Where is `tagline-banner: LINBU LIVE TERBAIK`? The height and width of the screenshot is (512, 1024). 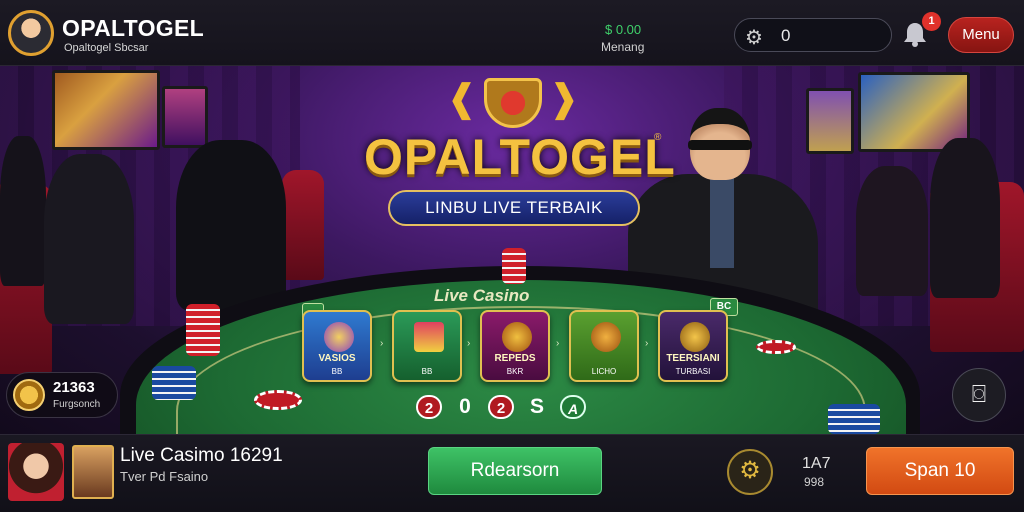 tagline-banner: LINBU LIVE TERBAIK is located at coordinates (514, 208).